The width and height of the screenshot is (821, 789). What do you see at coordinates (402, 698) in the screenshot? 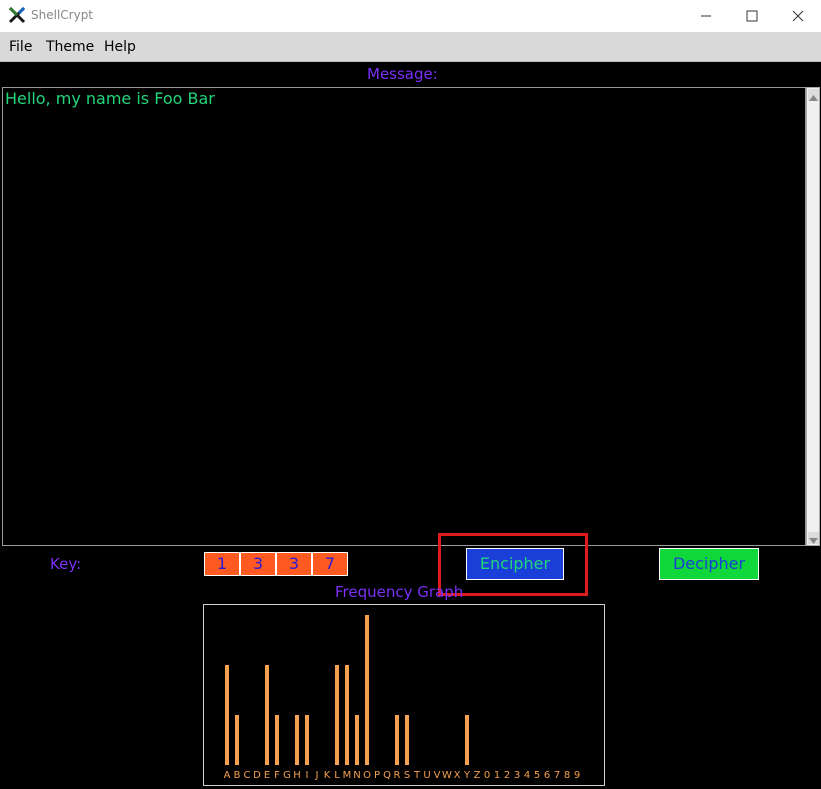
I see `frequency-chart: ABCDEFGHIJKLMNOPQRSTUVWXYZ0123456789` at bounding box center [402, 698].